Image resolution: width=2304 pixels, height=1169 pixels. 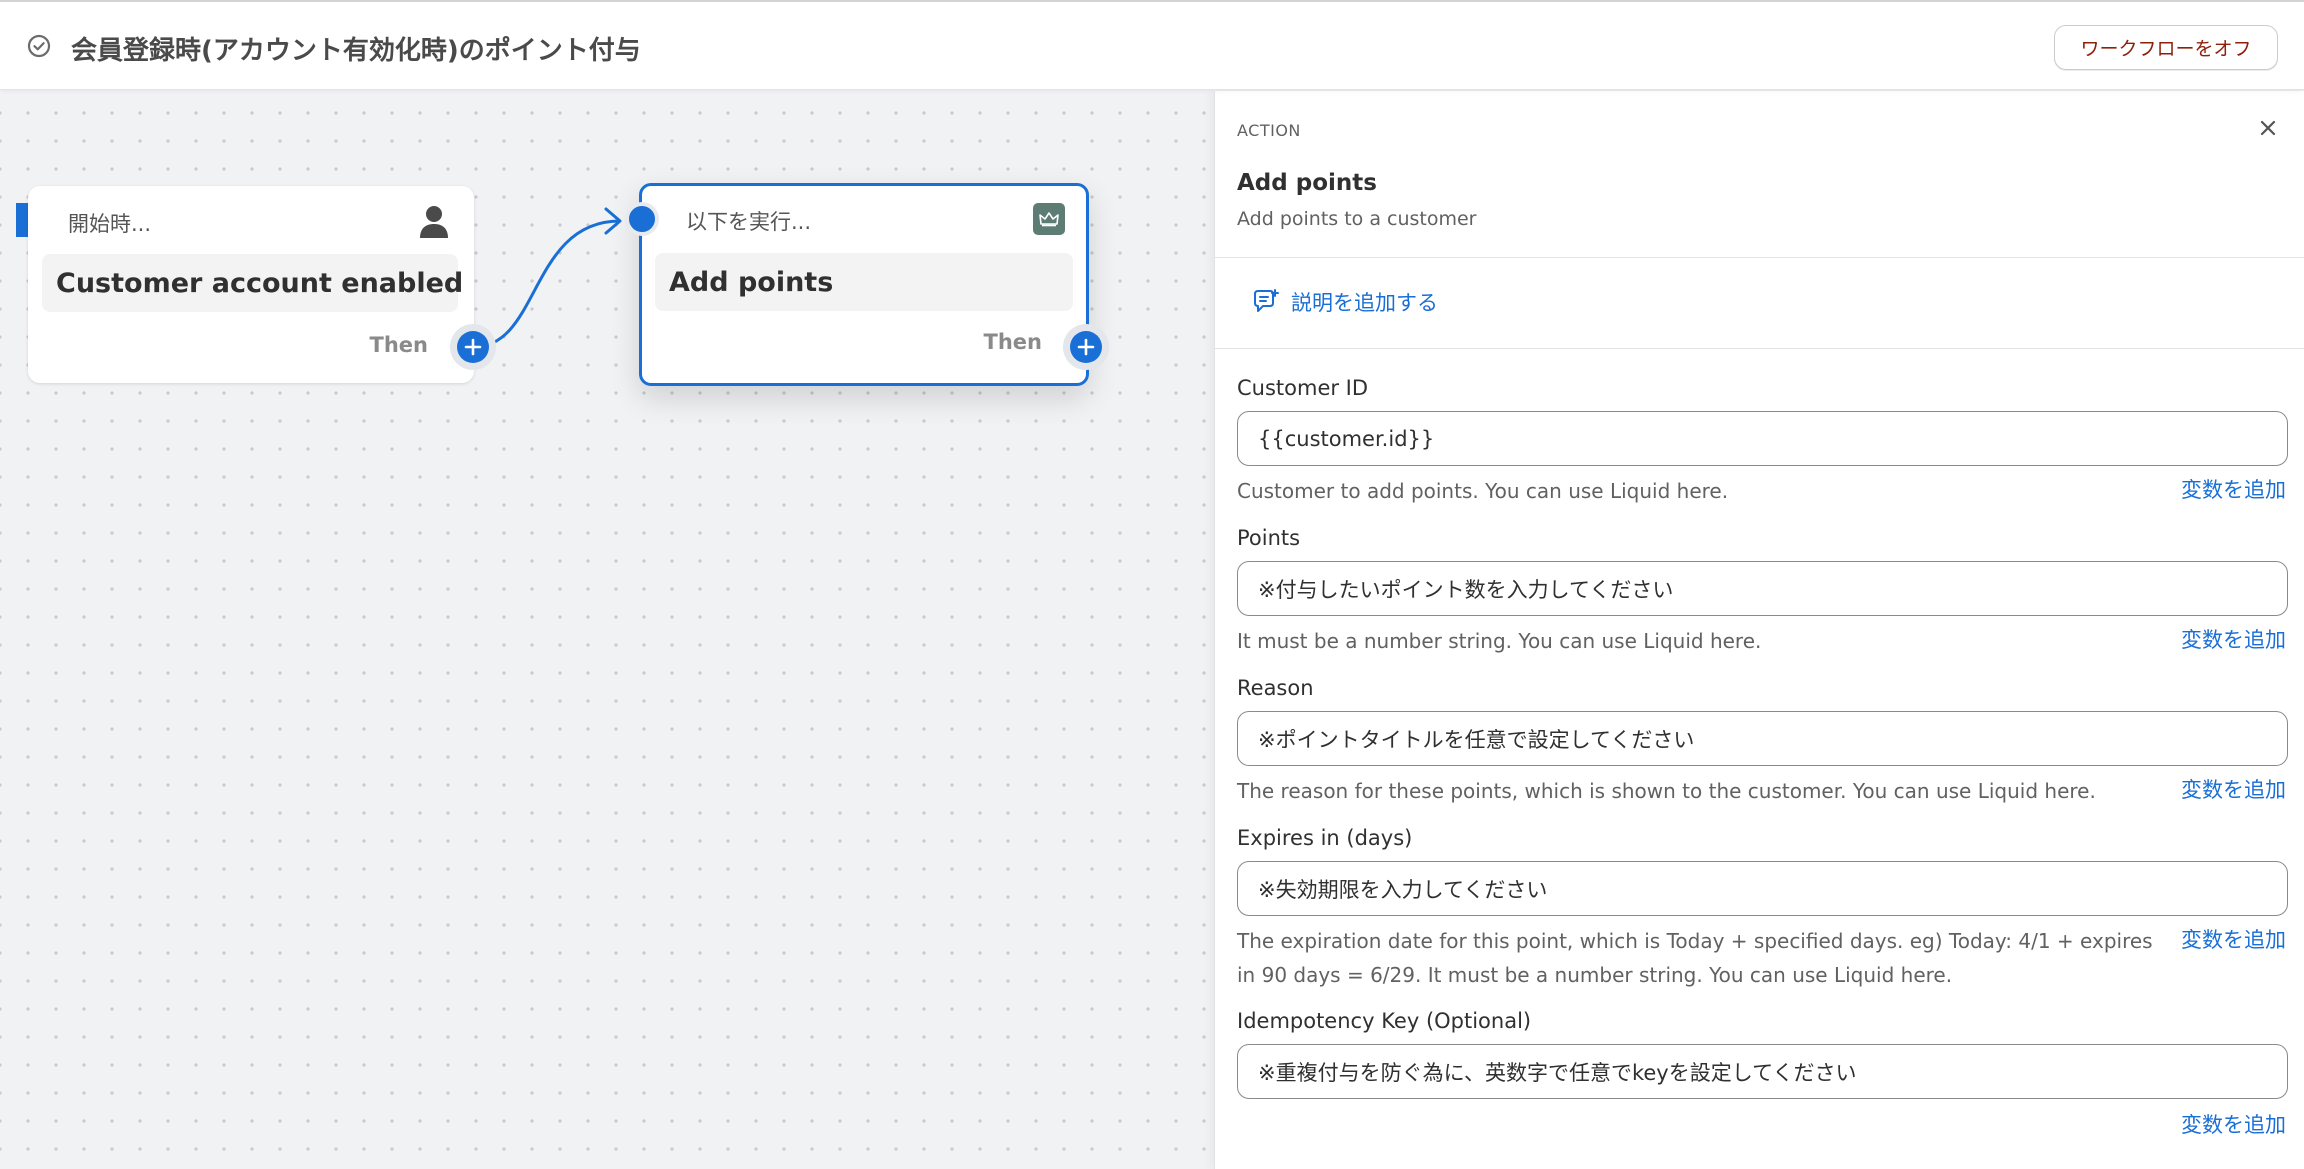 I want to click on add-step-after-action-button, so click(x=1086, y=347).